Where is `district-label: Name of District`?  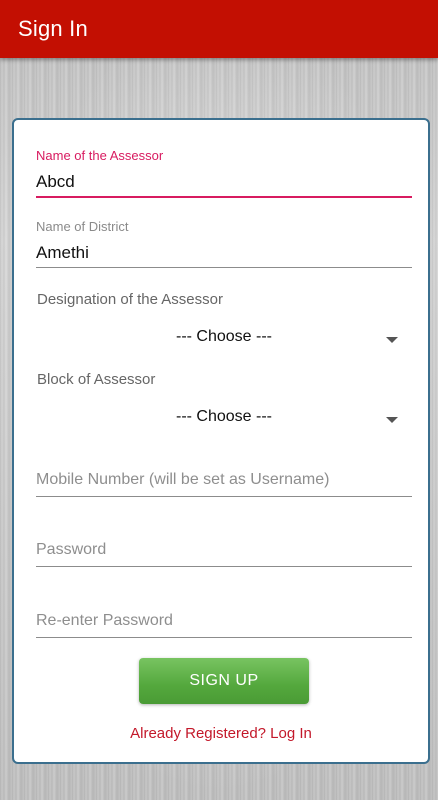 district-label: Name of District is located at coordinates (82, 226).